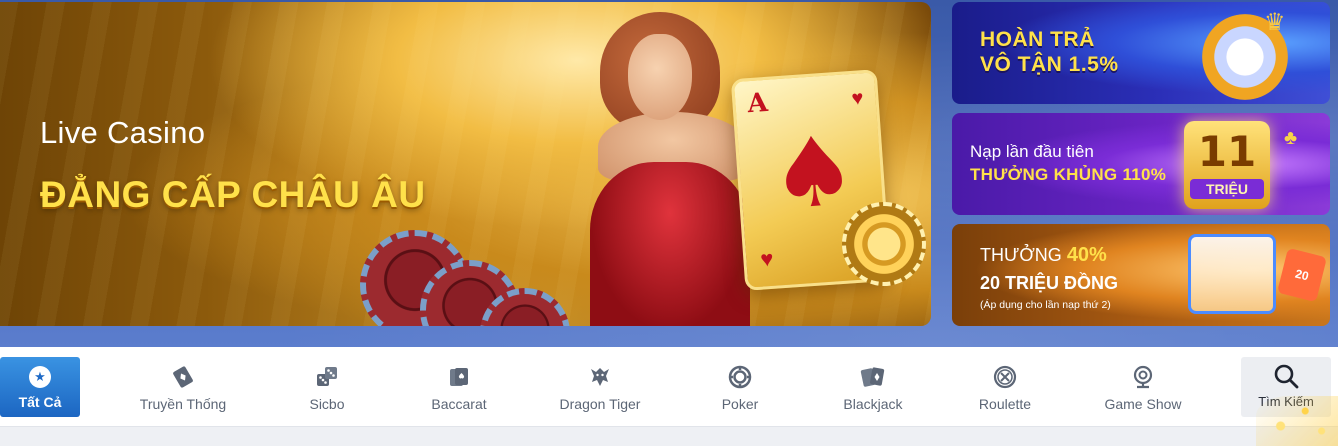 The width and height of the screenshot is (1338, 446). Describe the element at coordinates (183, 377) in the screenshot. I see `card-diamond-icon` at that location.